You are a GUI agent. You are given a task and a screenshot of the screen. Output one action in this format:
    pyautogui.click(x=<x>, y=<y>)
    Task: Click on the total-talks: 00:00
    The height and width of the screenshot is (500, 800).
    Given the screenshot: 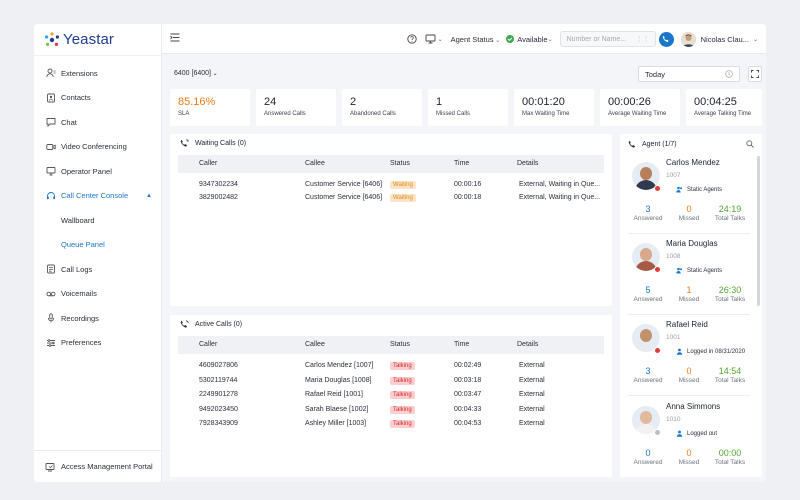 What is the action you would take?
    pyautogui.click(x=730, y=453)
    